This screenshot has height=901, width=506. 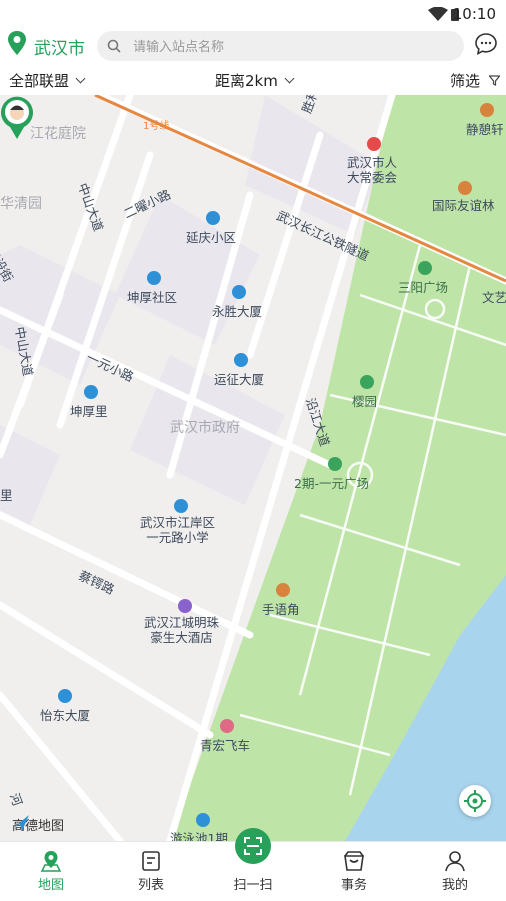 I want to click on map-label: 坤厚社区, so click(x=152, y=297).